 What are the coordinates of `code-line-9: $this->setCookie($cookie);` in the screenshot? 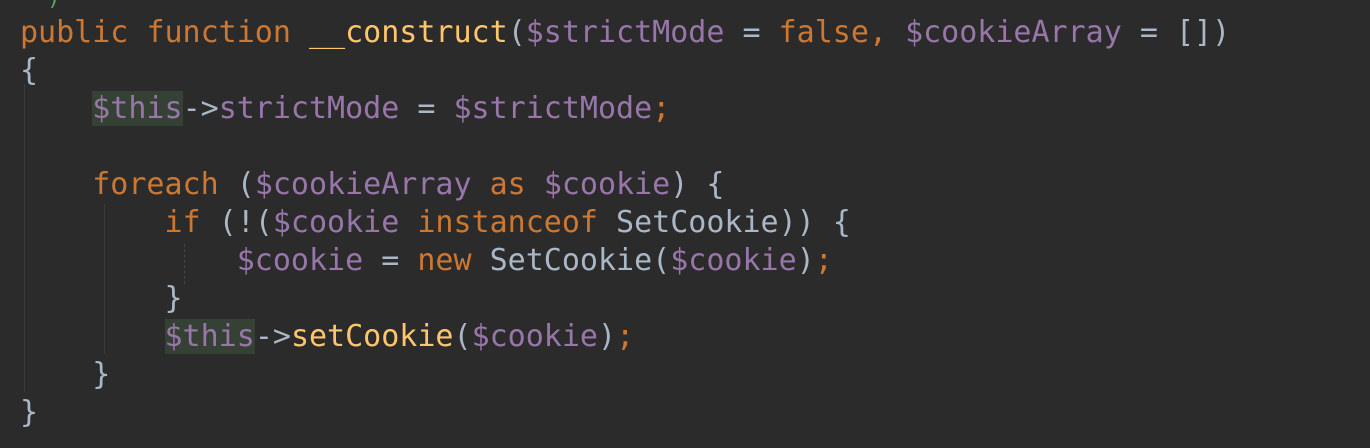 It's located at (327, 337).